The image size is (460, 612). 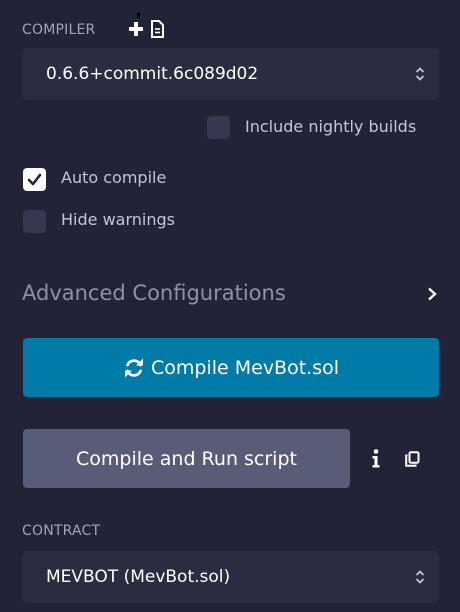 What do you see at coordinates (376, 458) in the screenshot?
I see `info-icon` at bounding box center [376, 458].